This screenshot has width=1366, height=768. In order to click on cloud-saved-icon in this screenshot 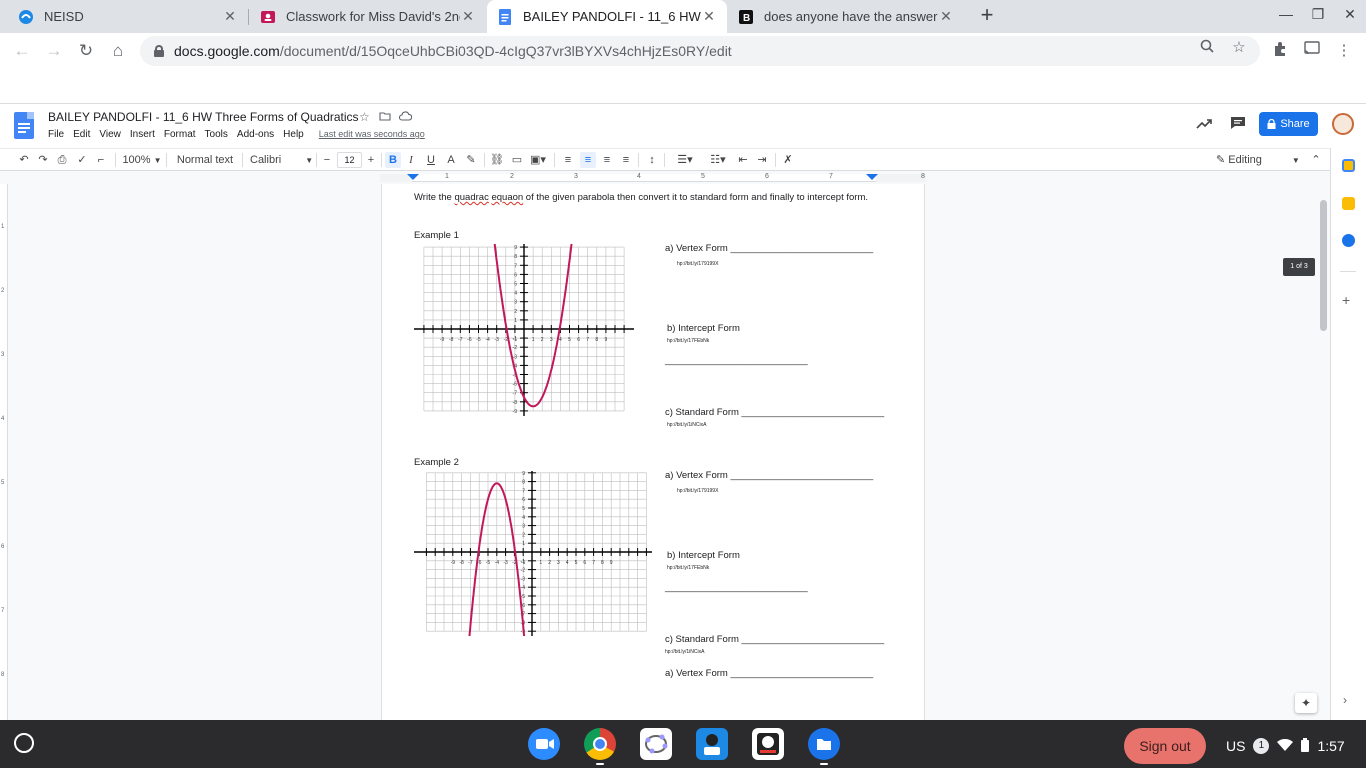, I will do `click(405, 117)`.